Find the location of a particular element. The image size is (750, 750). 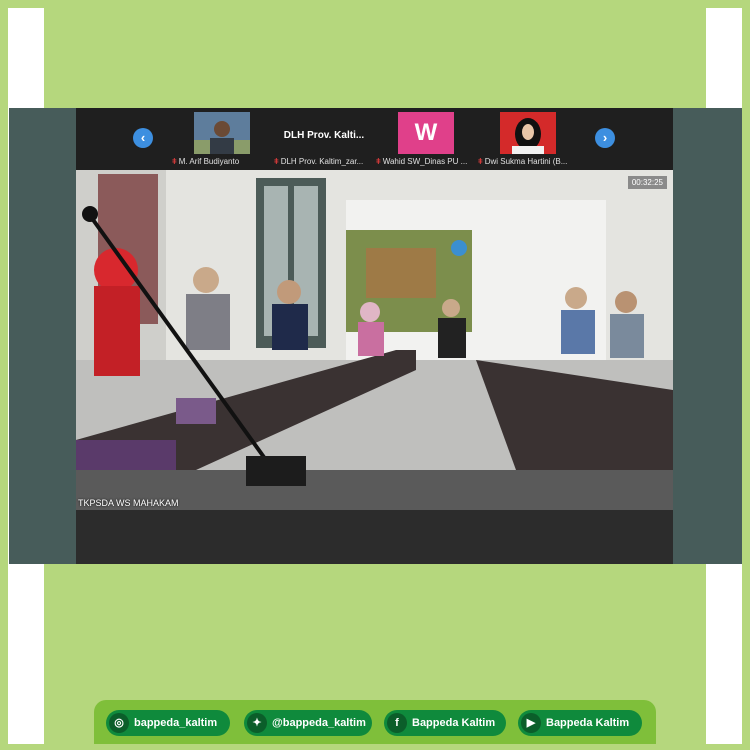

youtube-icon: ▶ is located at coordinates (531, 723).